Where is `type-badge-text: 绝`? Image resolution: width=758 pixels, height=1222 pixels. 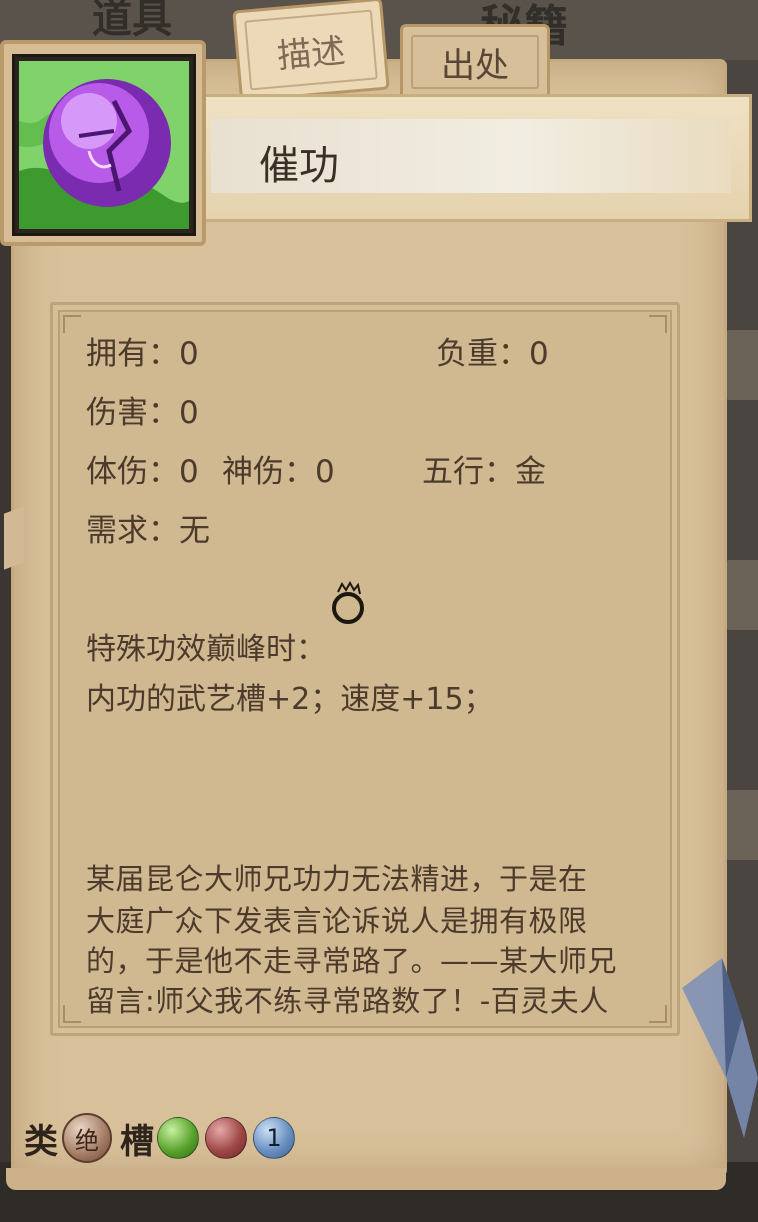
type-badge-text: 绝 is located at coordinates (87, 1140).